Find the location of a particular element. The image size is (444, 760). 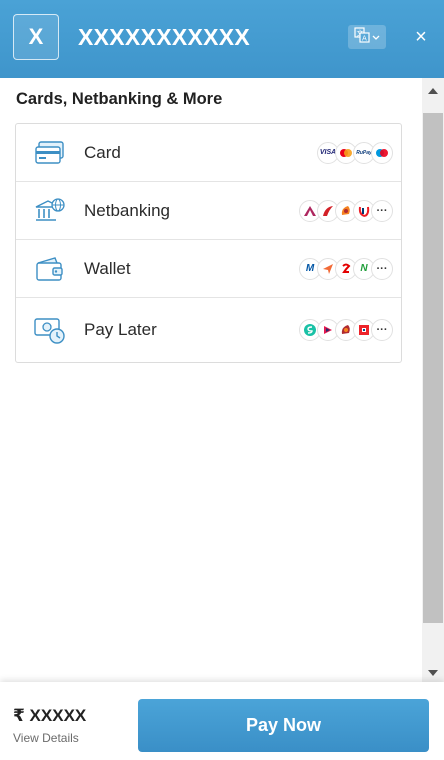

scrollbar is located at coordinates (433, 380).